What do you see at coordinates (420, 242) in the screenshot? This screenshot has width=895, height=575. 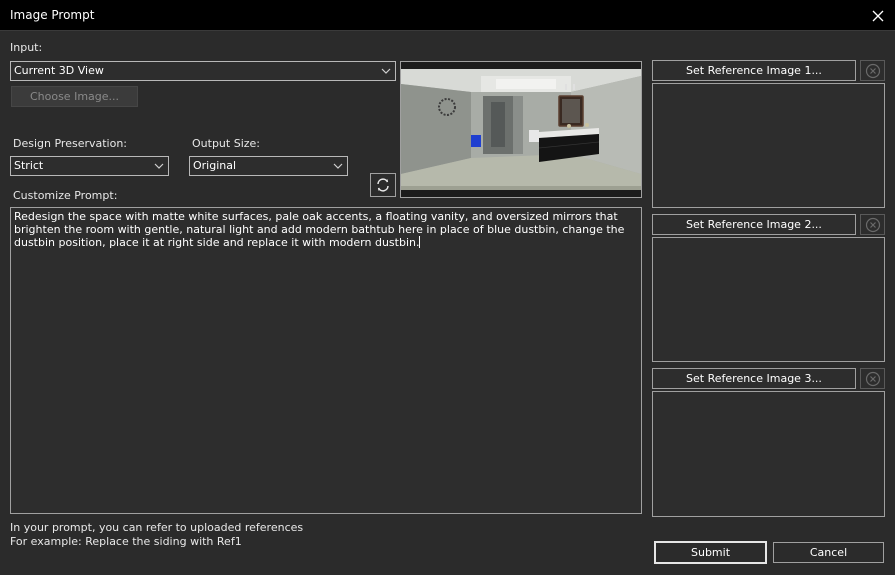 I see `text-caret` at bounding box center [420, 242].